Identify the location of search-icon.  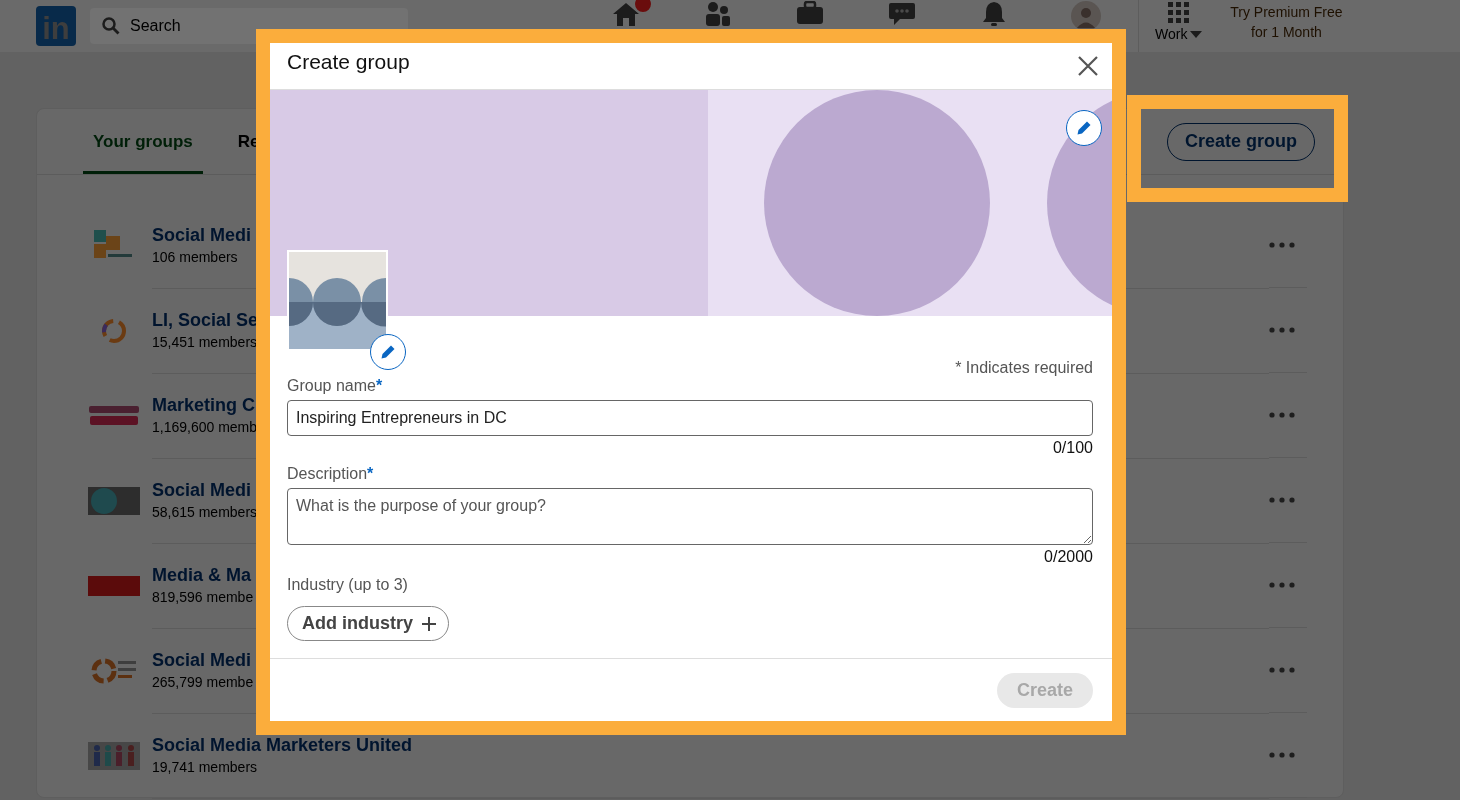
(111, 26).